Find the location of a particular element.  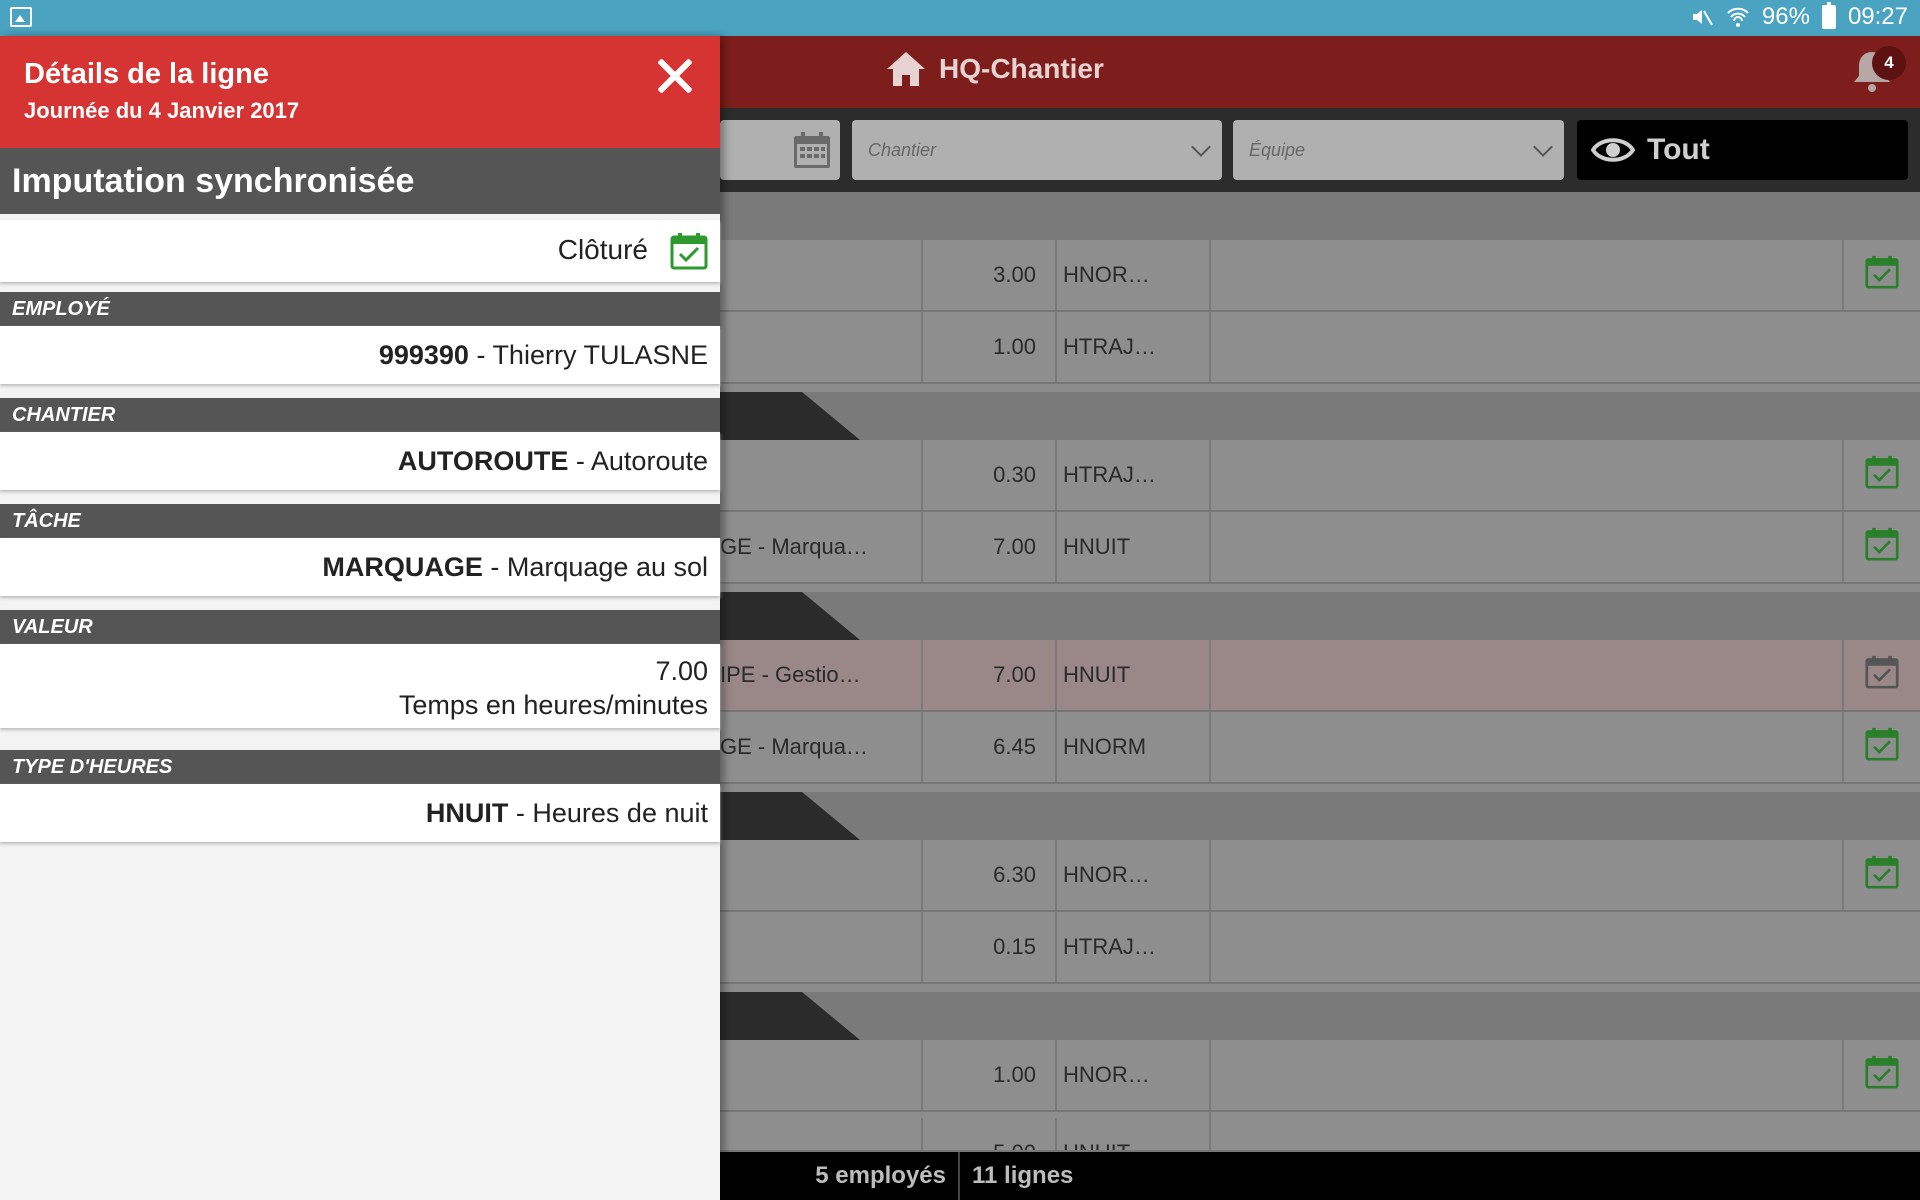

equipe-placeholder: Équipe is located at coordinates (1277, 149).